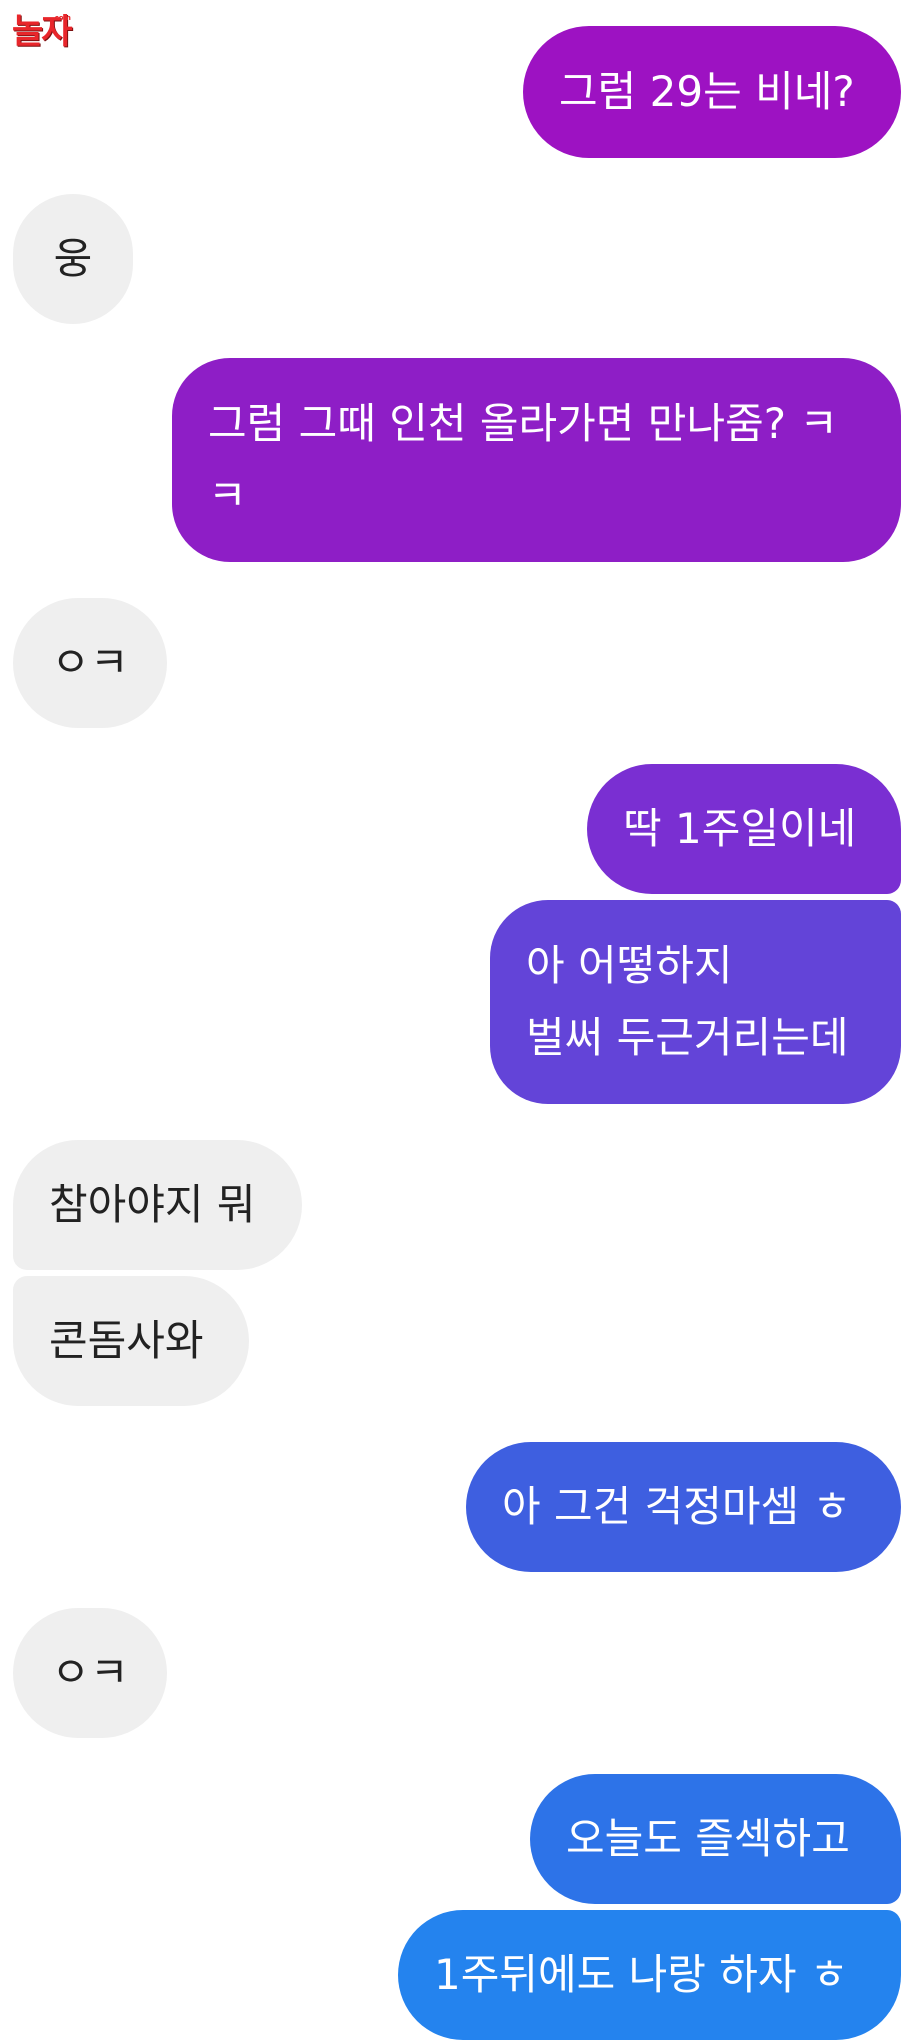 The image size is (923, 2042). I want to click on logo-domain-mark: .com, so click(61, 18).